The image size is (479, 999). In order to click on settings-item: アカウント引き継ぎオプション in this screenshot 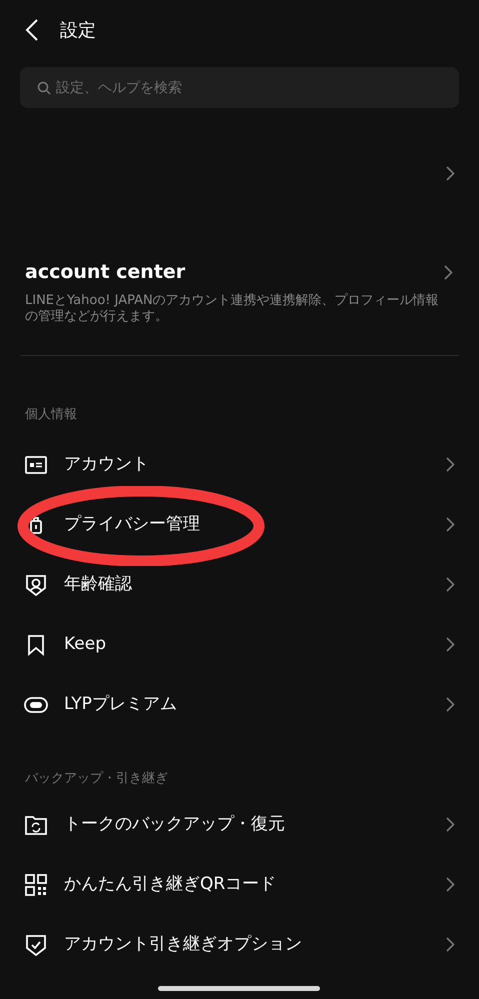, I will do `click(239, 944)`.